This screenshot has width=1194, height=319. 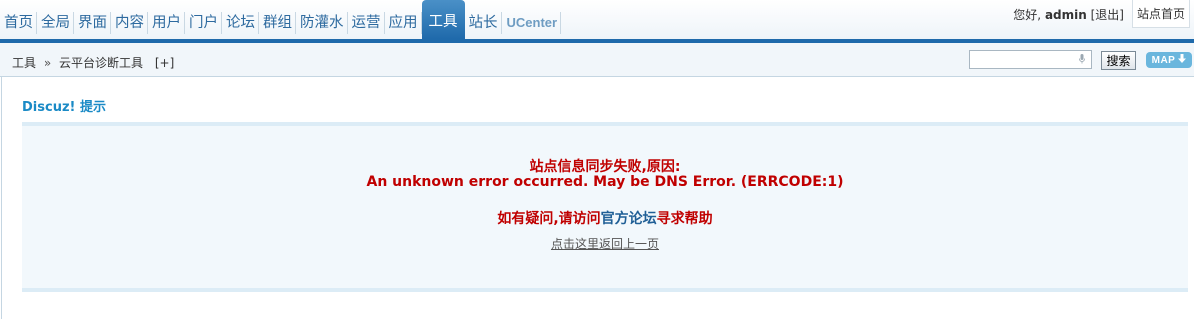 What do you see at coordinates (366, 23) in the screenshot?
I see `nav-item-operations: 运营` at bounding box center [366, 23].